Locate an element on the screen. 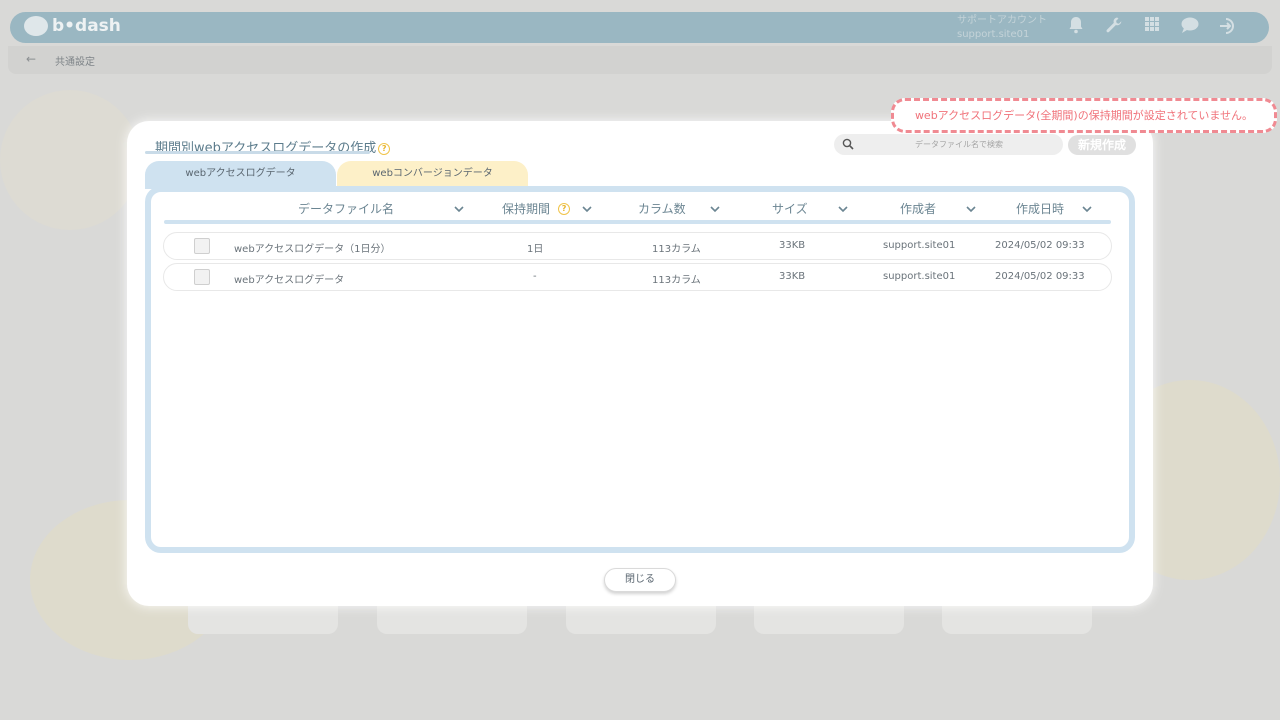 The height and width of the screenshot is (720, 1280). chat-icon is located at coordinates (1190, 27).